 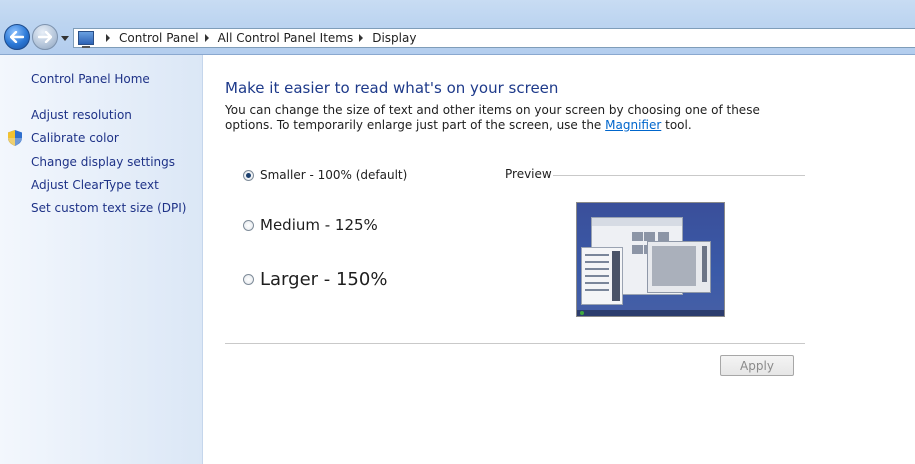 I want to click on description-text-end: tool., so click(x=678, y=125).